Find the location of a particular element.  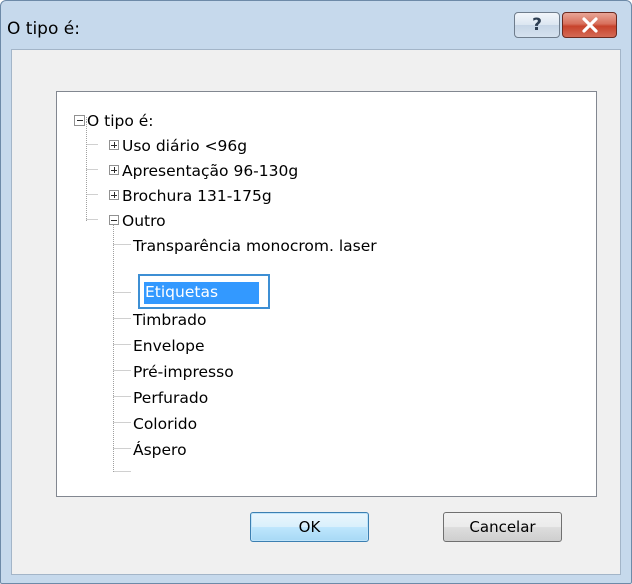

ok-button: OK is located at coordinates (309, 527).